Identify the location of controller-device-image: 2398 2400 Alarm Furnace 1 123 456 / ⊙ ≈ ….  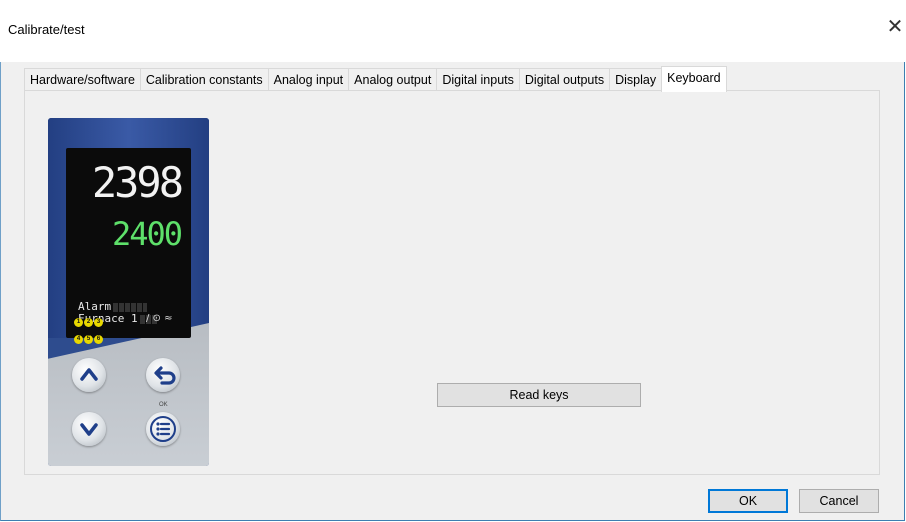
(128, 292).